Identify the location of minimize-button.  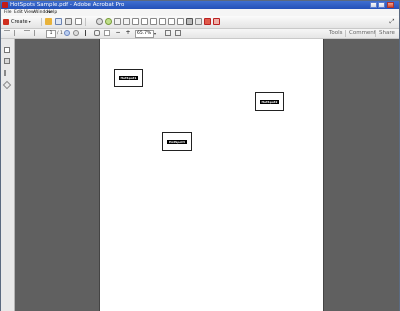
(373, 5).